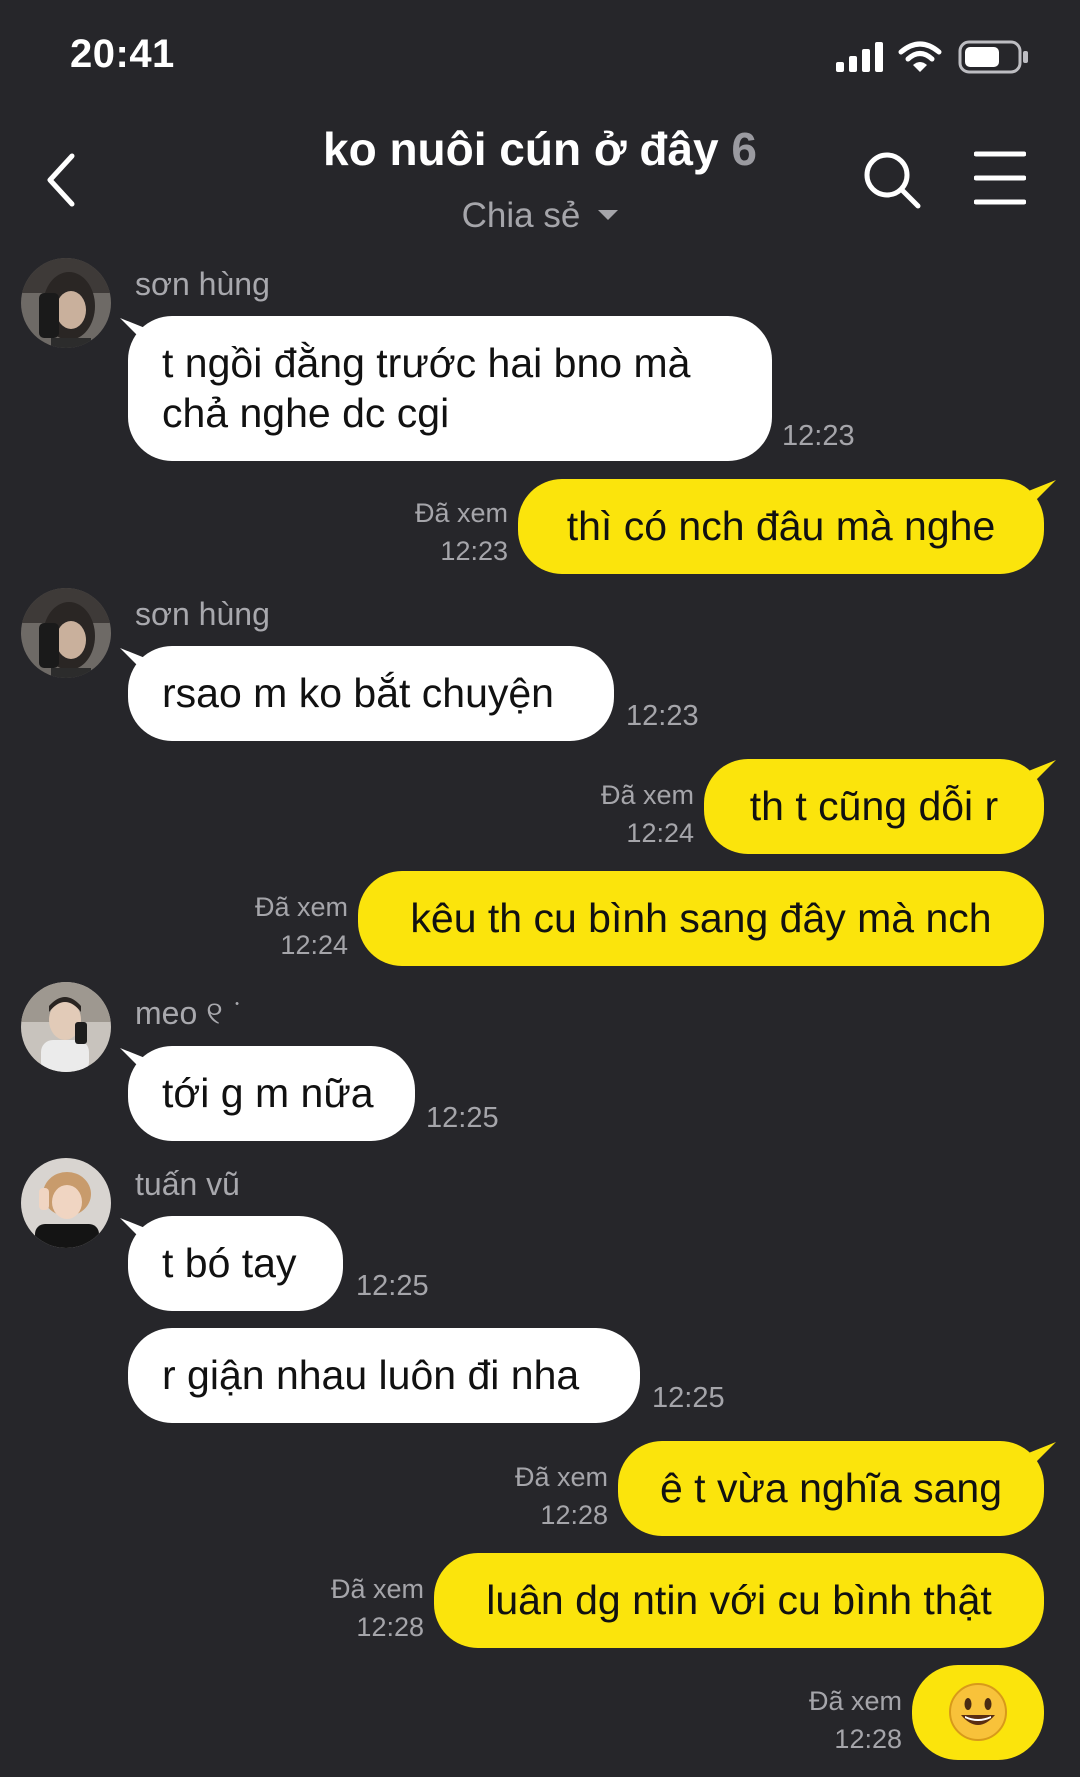 The height and width of the screenshot is (1777, 1080). I want to click on smiley-emoji-icon, so click(978, 1712).